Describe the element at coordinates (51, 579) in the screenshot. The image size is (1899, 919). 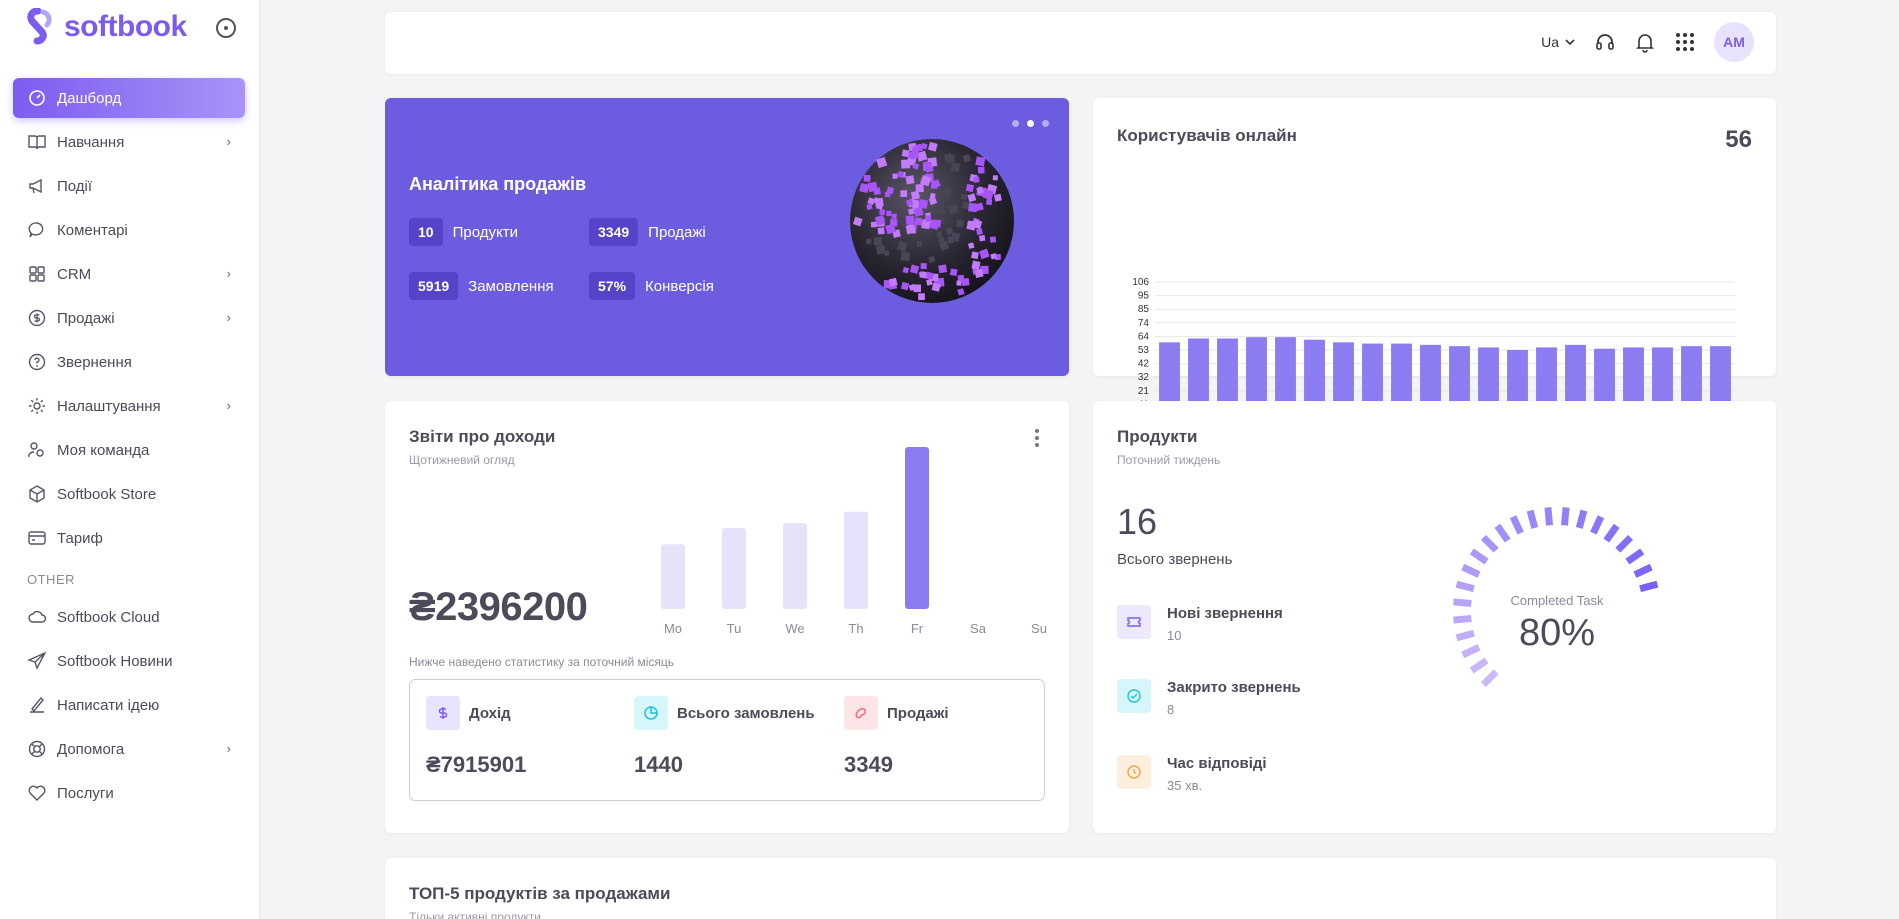
I see `sidebar-section-other: OTHER` at that location.